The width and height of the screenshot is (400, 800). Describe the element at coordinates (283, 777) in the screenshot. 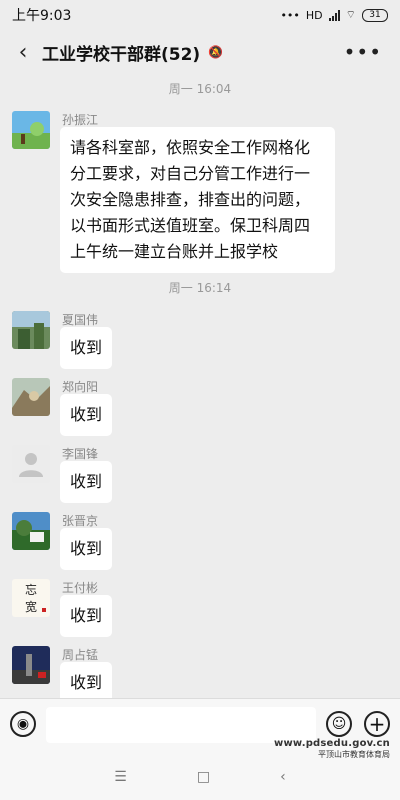

I see `back-nav-icon: ‹` at that location.